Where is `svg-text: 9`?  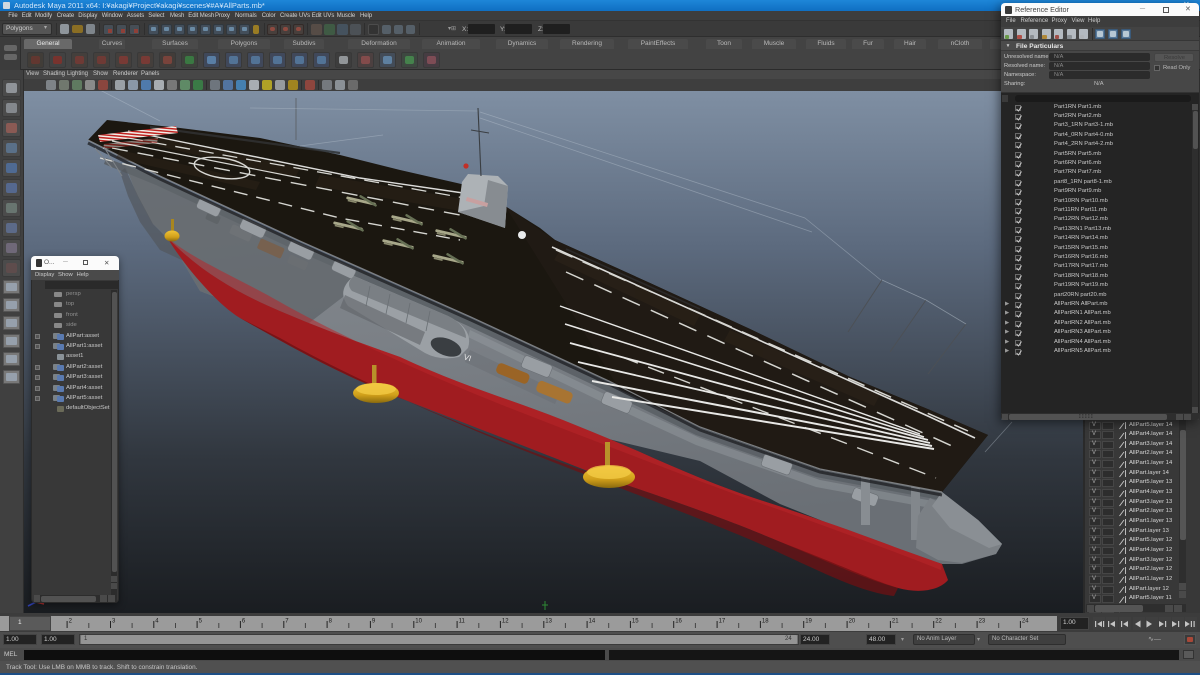 svg-text: 9 is located at coordinates (374, 622).